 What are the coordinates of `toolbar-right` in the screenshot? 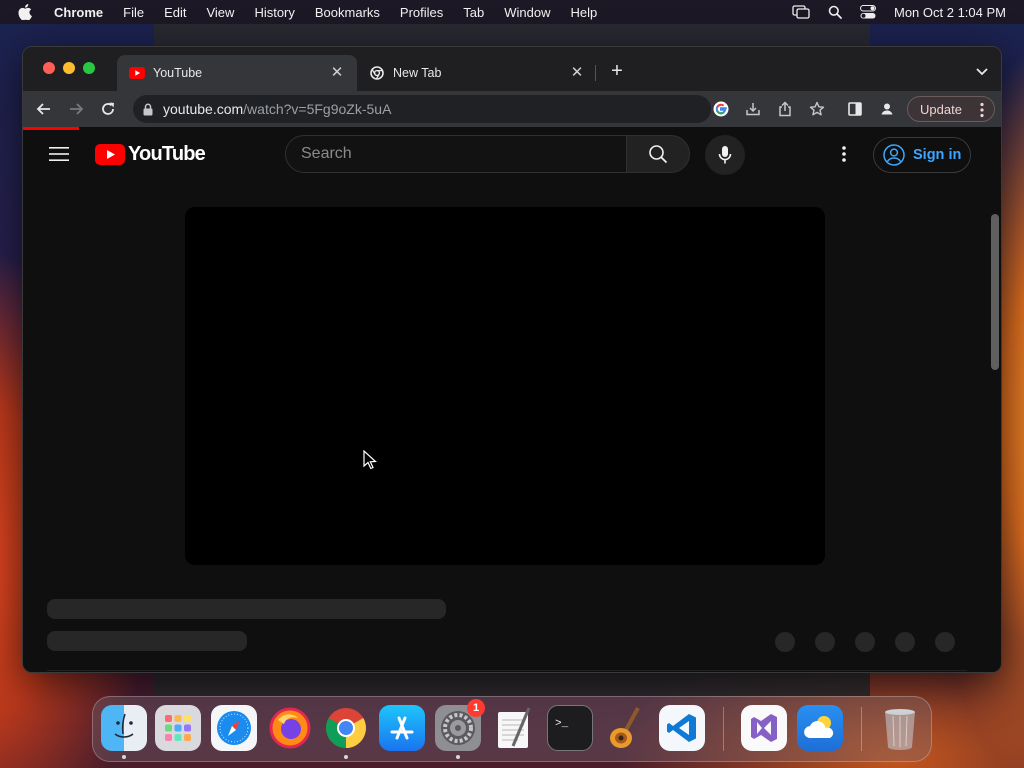 It's located at (871, 109).